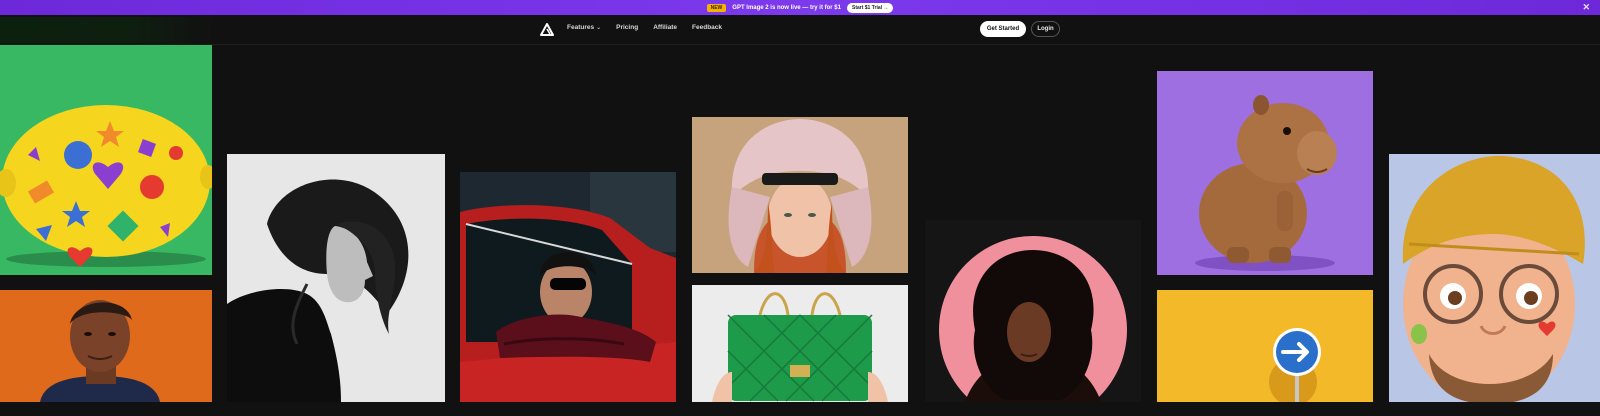 The height and width of the screenshot is (416, 1600). I want to click on lemon-with-stickers-image, so click(106, 160).